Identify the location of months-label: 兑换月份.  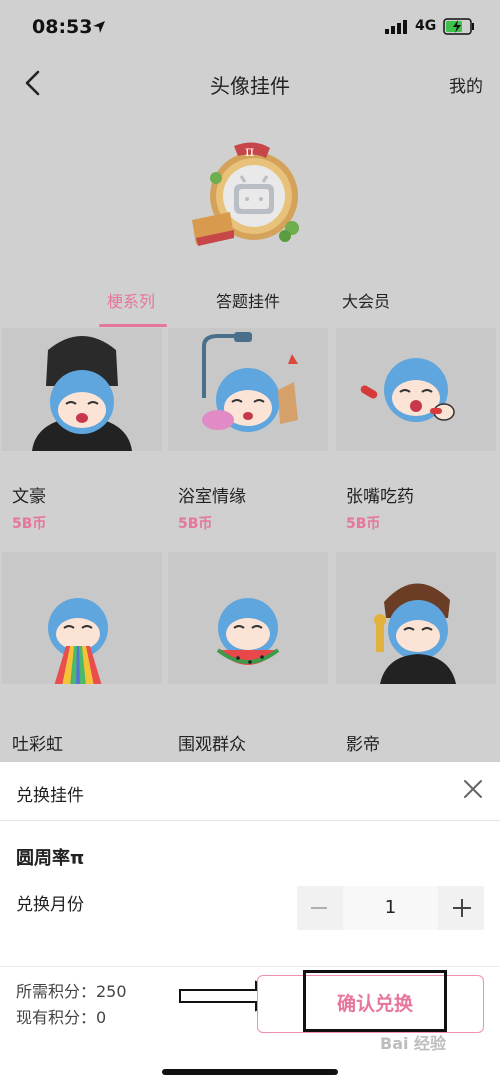
(50, 905).